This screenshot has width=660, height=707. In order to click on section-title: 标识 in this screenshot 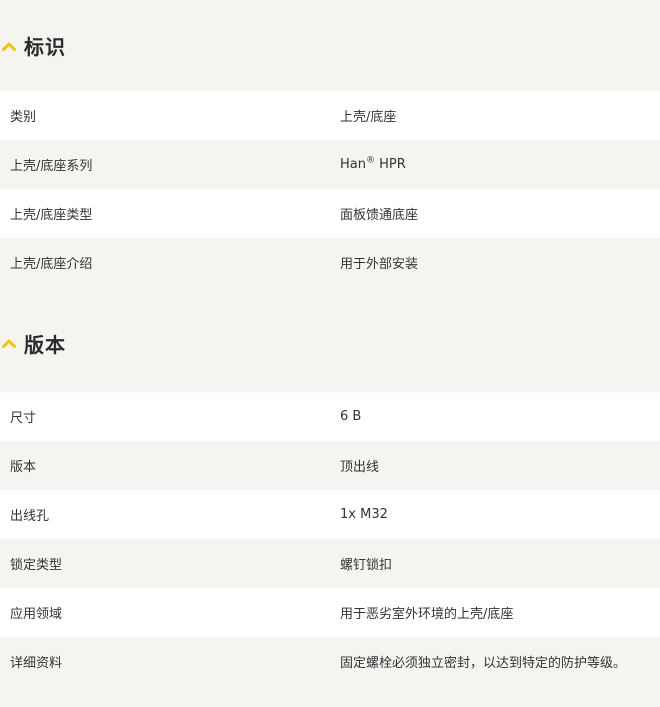, I will do `click(45, 47)`.